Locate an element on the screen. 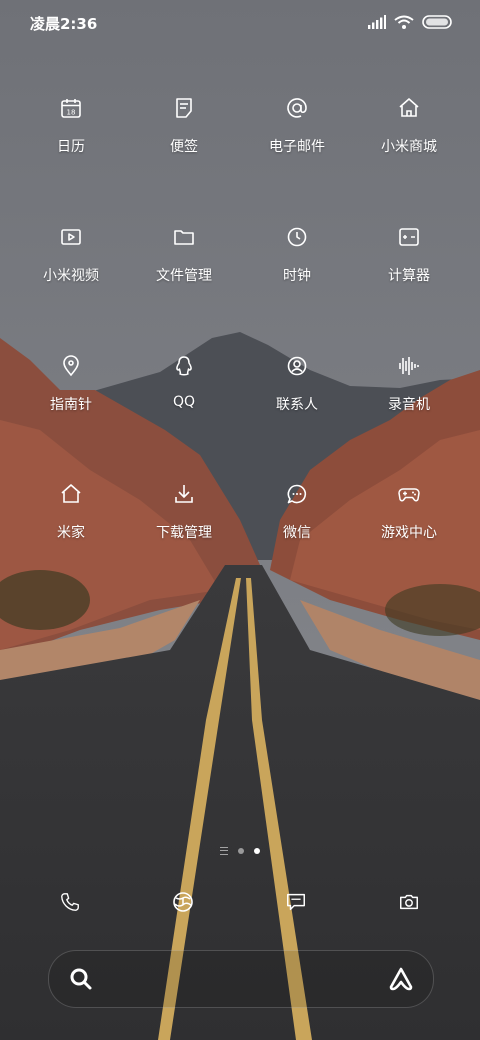 This screenshot has height=1040, width=480. status-bar: 凌晨2:36 is located at coordinates (240, 22).